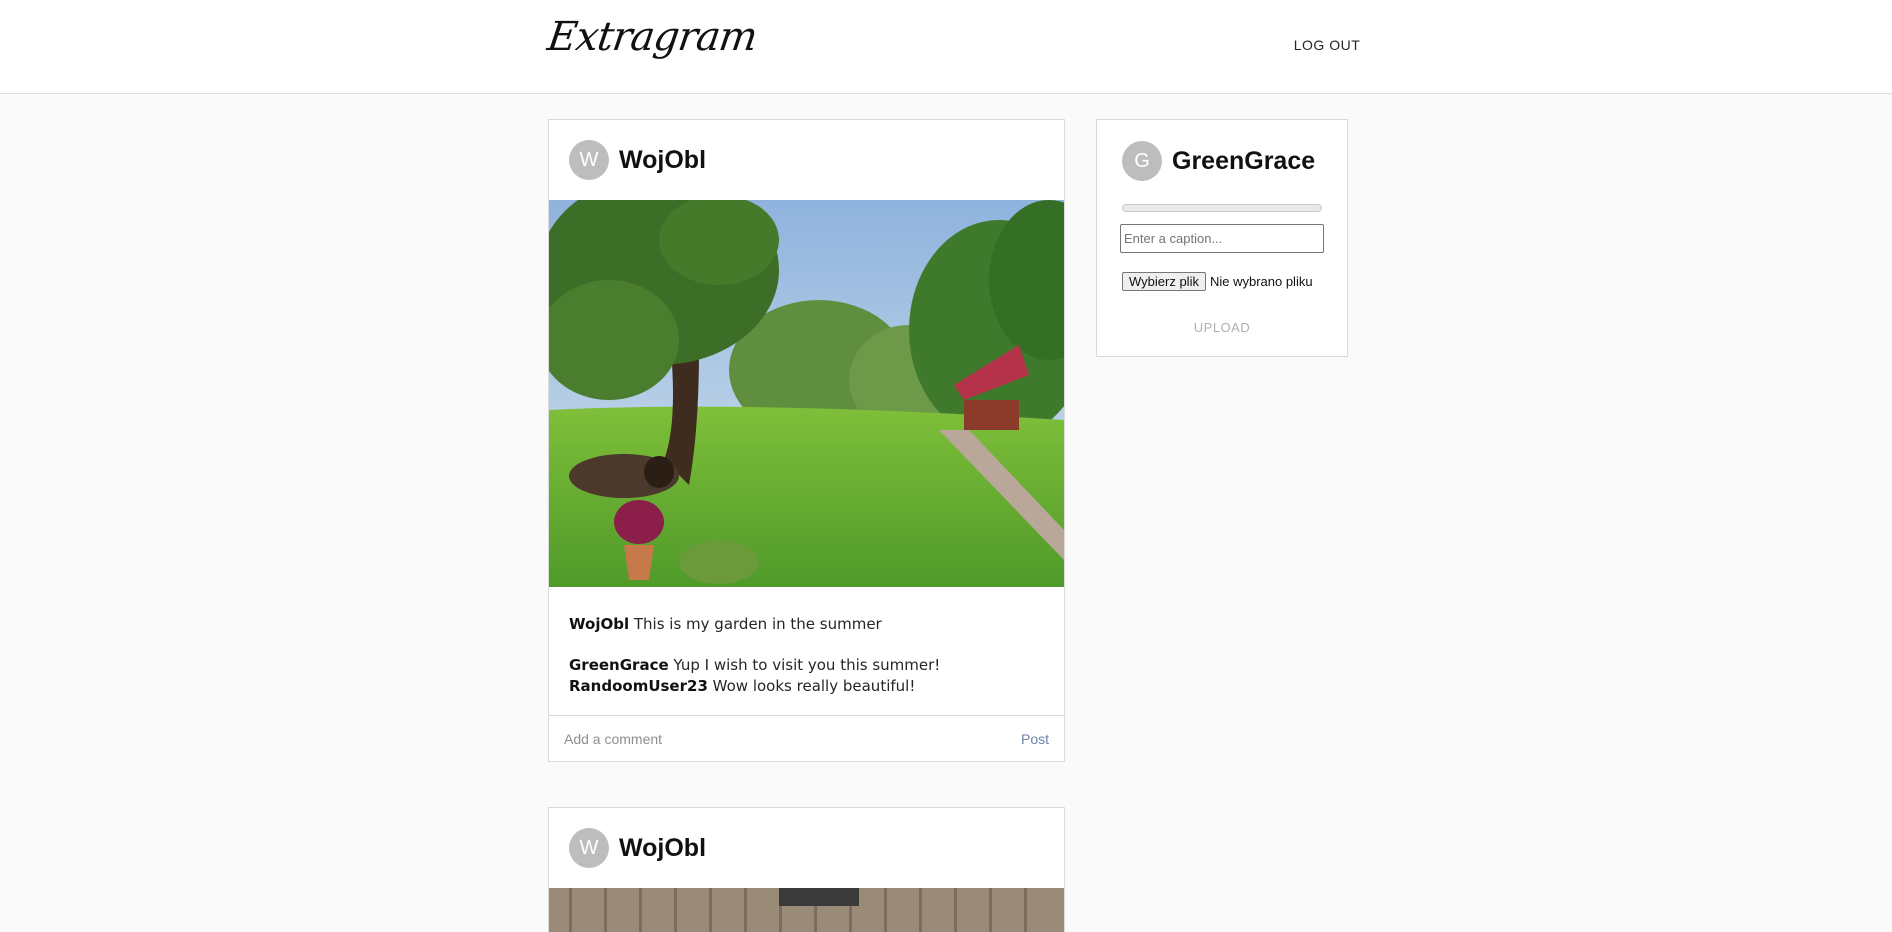 The image size is (1892, 932). Describe the element at coordinates (1164, 281) in the screenshot. I see `choose-file-button: Wybierz plik` at that location.